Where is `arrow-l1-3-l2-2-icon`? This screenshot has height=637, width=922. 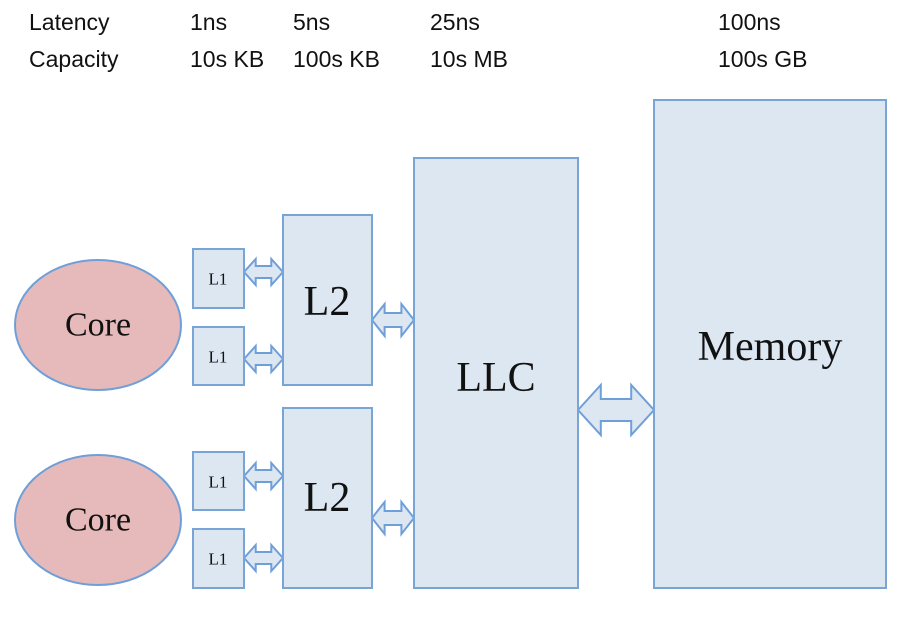 arrow-l1-3-l2-2-icon is located at coordinates (263, 476).